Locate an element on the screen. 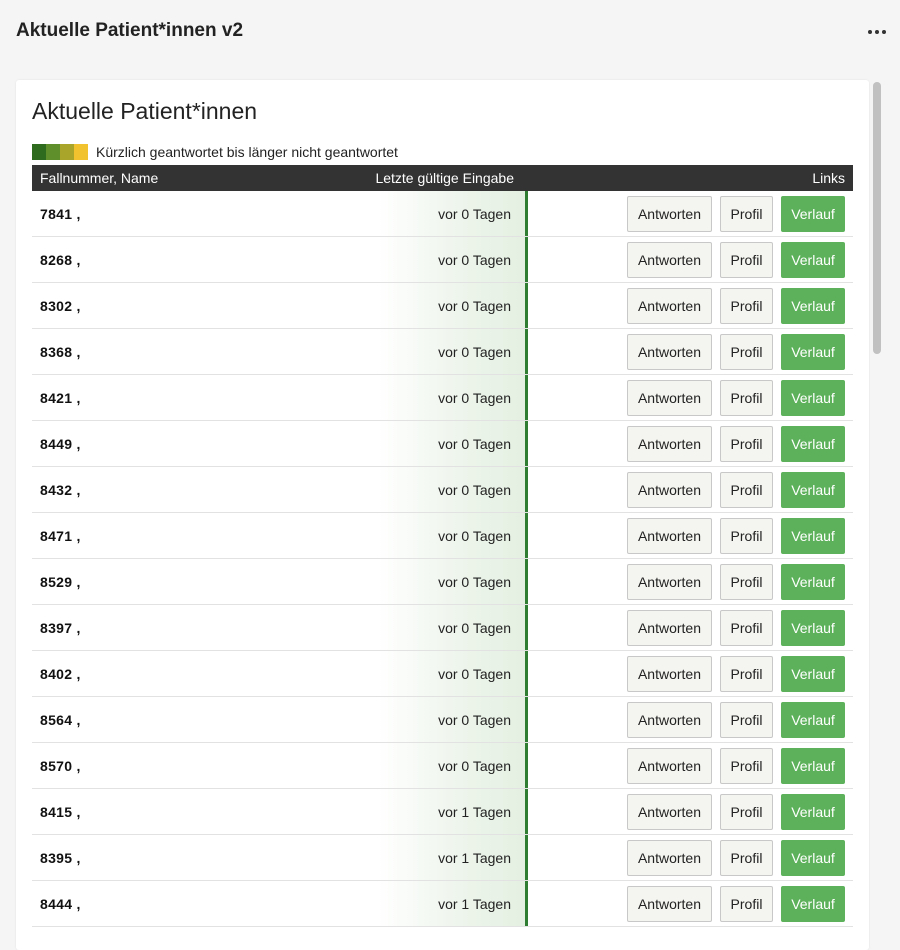 The image size is (900, 950). table-row: 8432 , vor 0 Tagen Antworten Profil Verlauf is located at coordinates (442, 490).